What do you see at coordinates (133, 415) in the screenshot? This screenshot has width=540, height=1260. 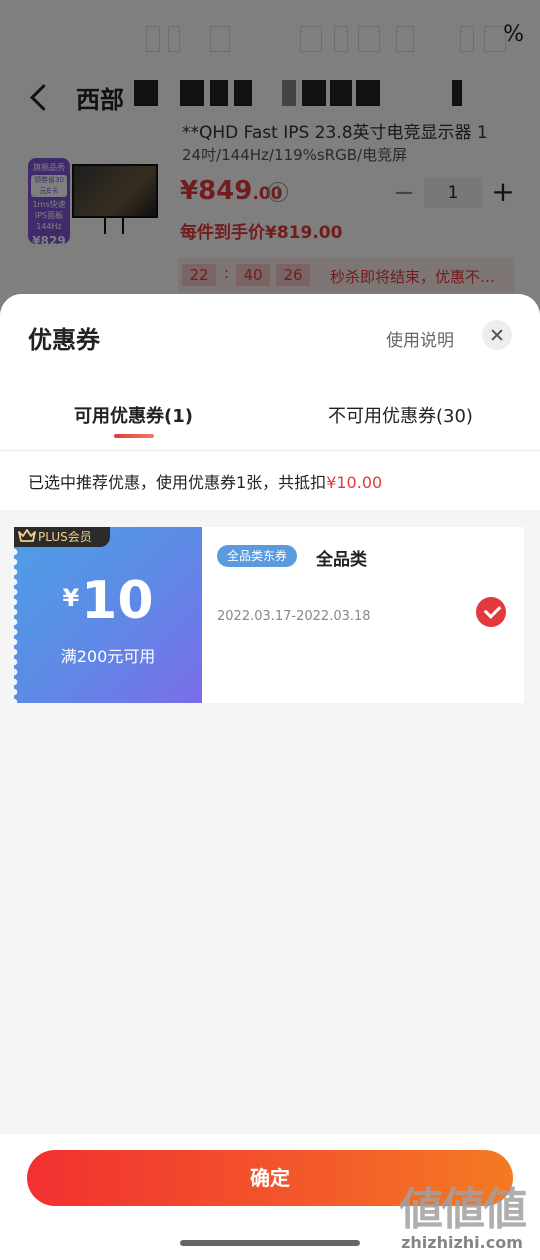 I see `tab-available-coupons: 可用优惠券(1)` at bounding box center [133, 415].